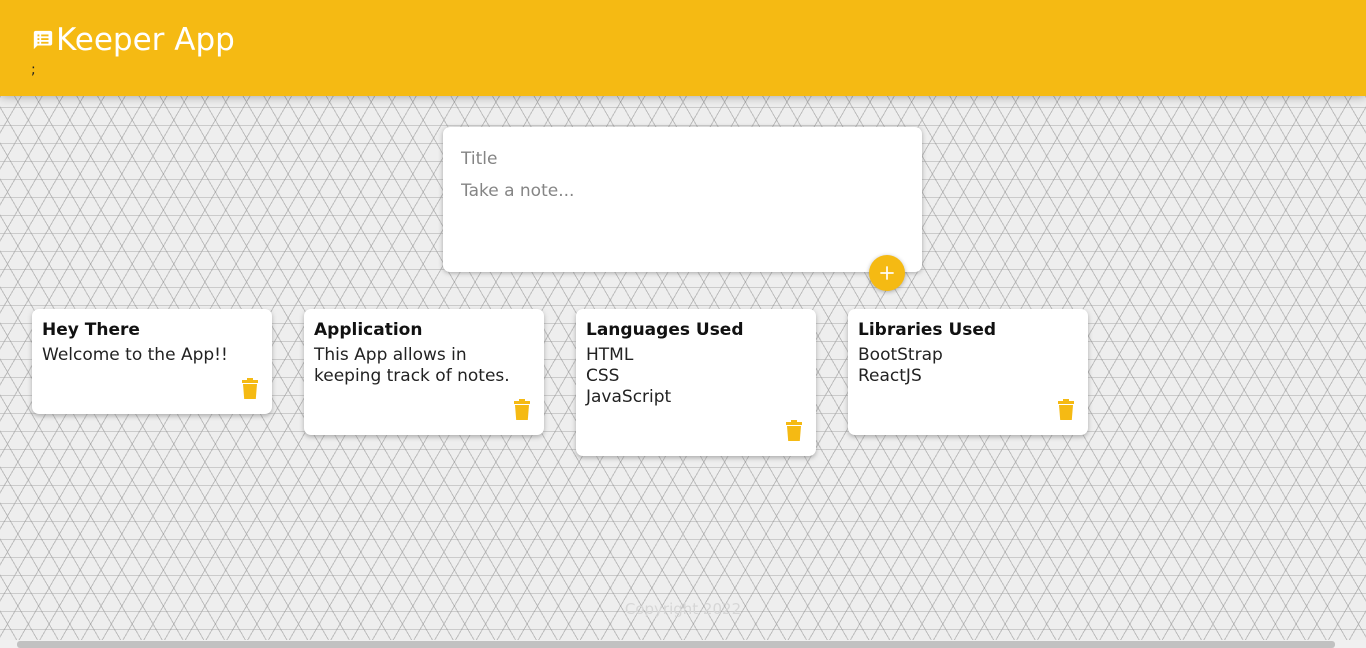  Describe the element at coordinates (43, 40) in the screenshot. I see `note-icon` at that location.